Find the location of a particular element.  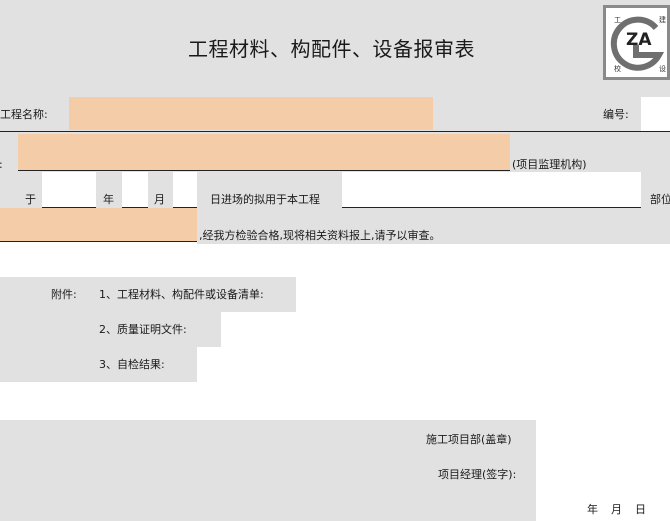

logo-letters: ZA is located at coordinates (639, 40).